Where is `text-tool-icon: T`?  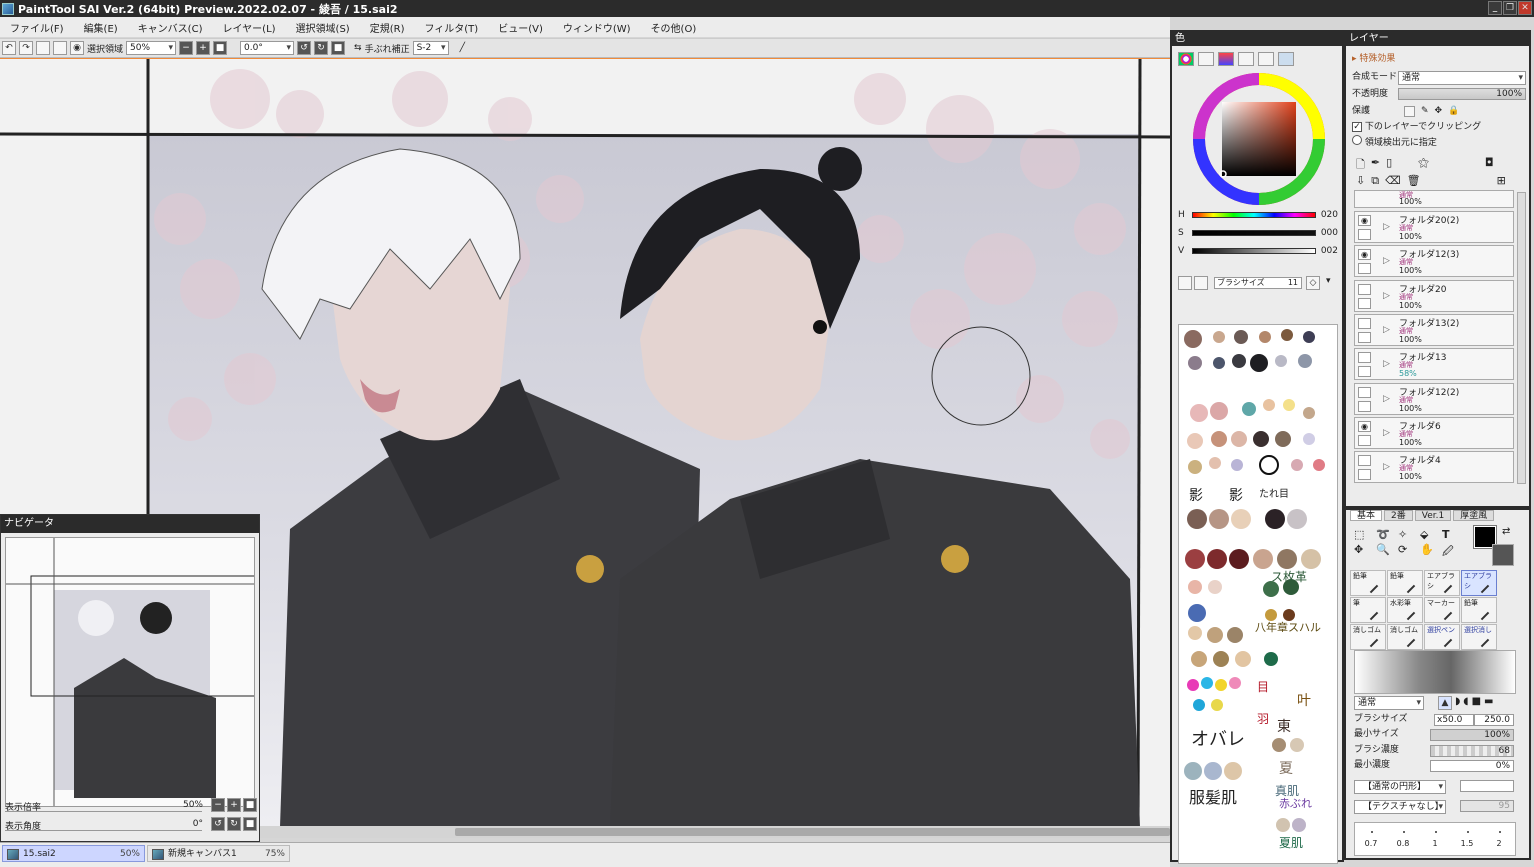 text-tool-icon: T is located at coordinates (1452, 534).